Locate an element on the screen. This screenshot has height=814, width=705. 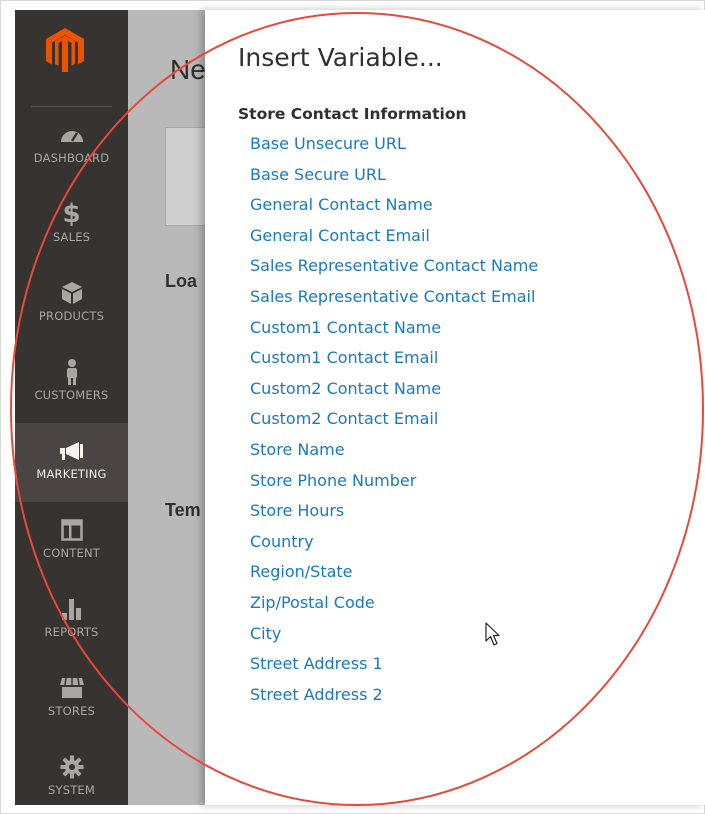
sidebar-item-stores: STORES is located at coordinates (71, 699).